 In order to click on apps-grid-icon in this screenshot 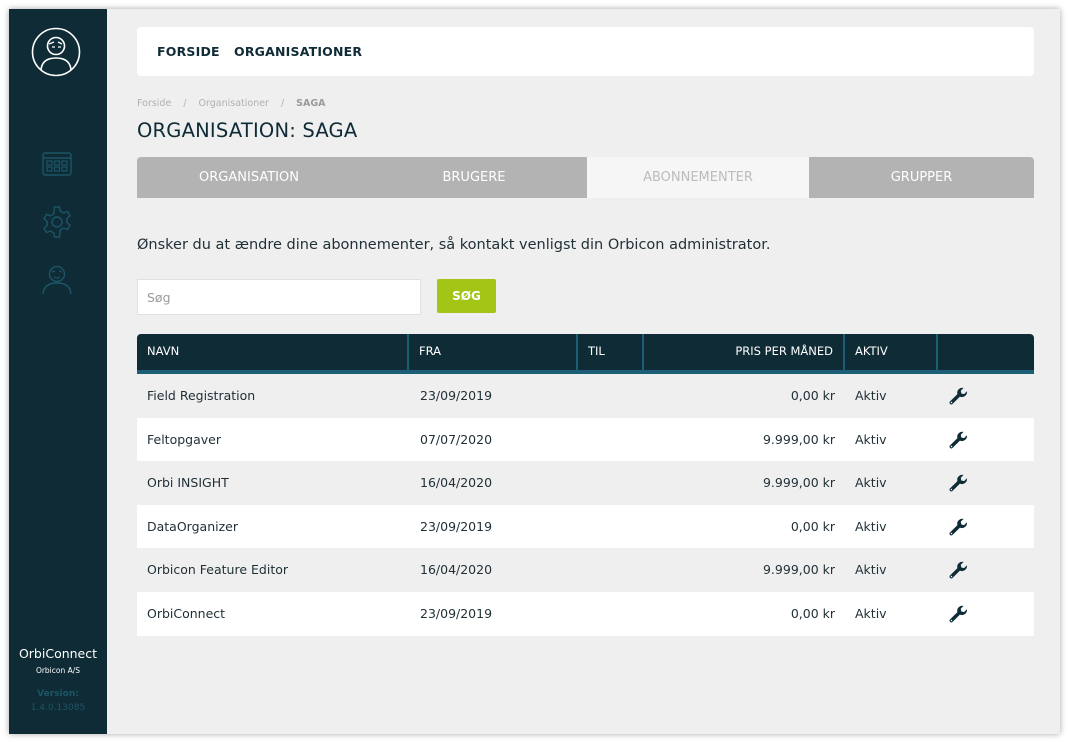, I will do `click(57, 164)`.